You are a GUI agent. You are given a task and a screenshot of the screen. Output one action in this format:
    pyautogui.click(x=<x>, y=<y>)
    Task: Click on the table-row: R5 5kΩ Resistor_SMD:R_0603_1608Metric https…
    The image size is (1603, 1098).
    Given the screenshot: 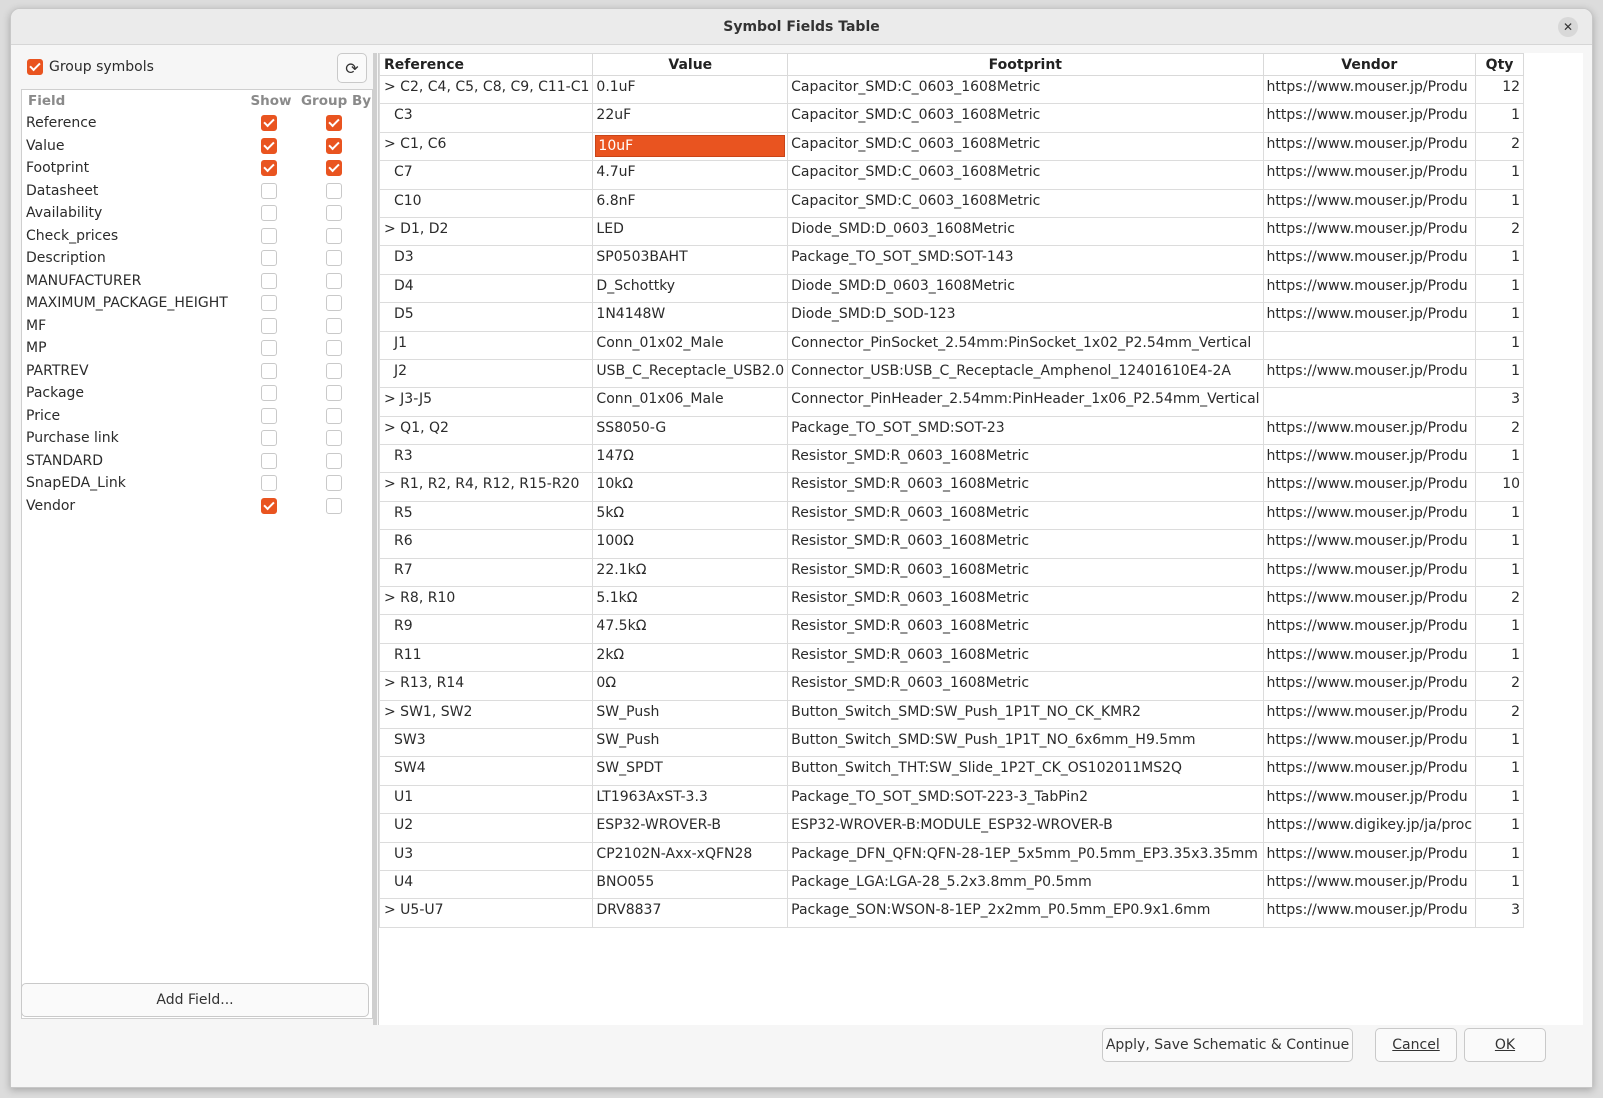 What is the action you would take?
    pyautogui.click(x=951, y=515)
    